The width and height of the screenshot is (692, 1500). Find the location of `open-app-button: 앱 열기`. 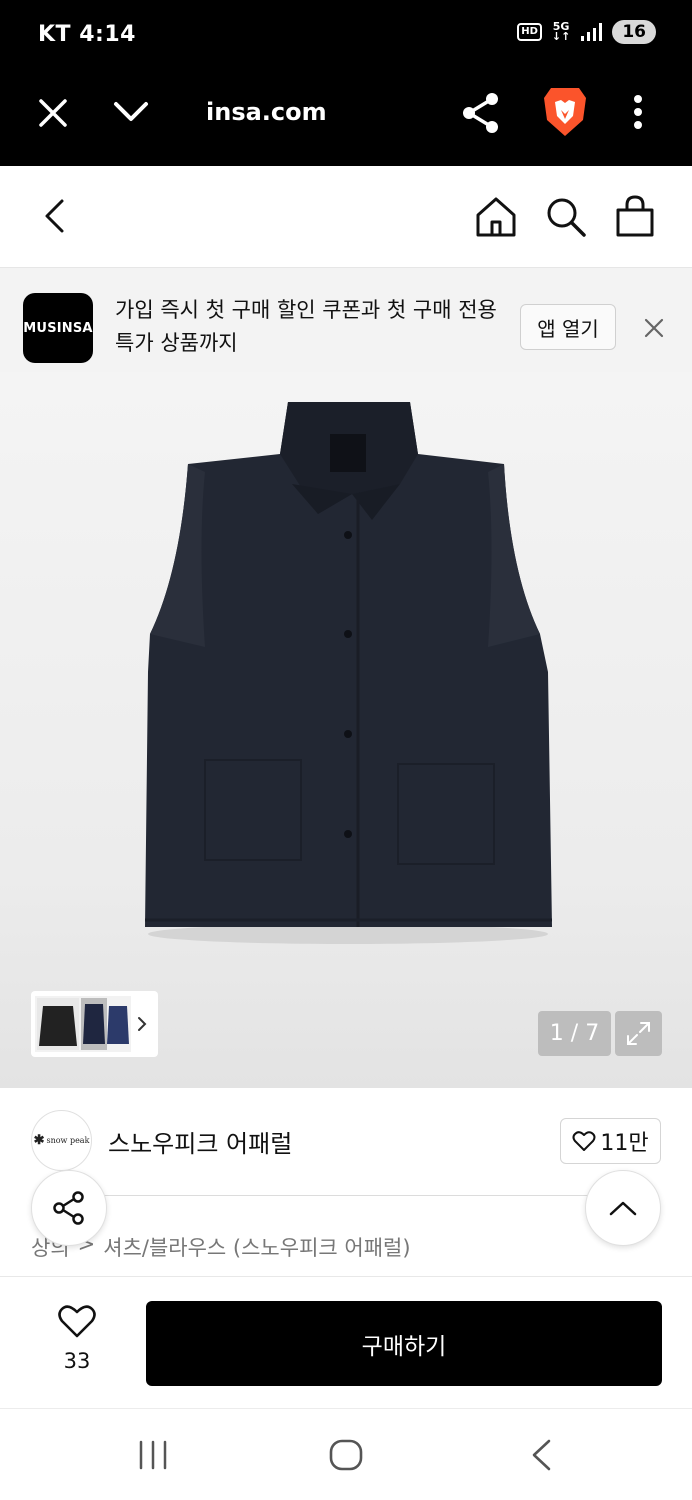

open-app-button: 앱 열기 is located at coordinates (568, 327).